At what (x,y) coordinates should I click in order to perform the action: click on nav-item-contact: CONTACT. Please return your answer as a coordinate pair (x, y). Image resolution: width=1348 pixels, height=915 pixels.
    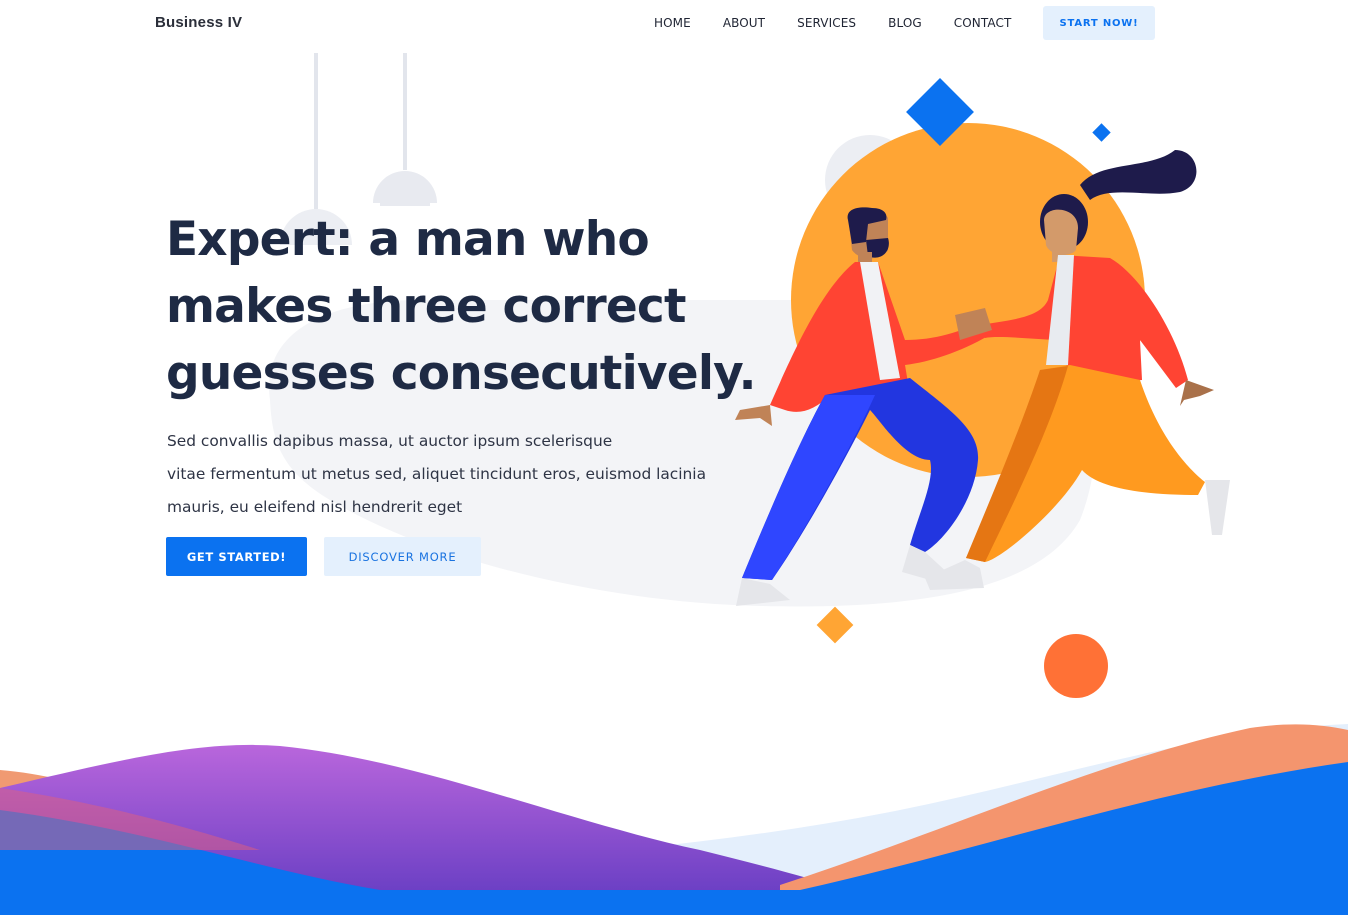
    Looking at the image, I should click on (983, 23).